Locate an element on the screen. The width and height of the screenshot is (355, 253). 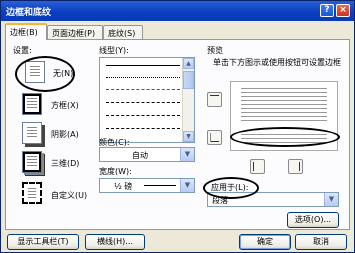
tab-borders-label: 边框(B) is located at coordinates (24, 32).